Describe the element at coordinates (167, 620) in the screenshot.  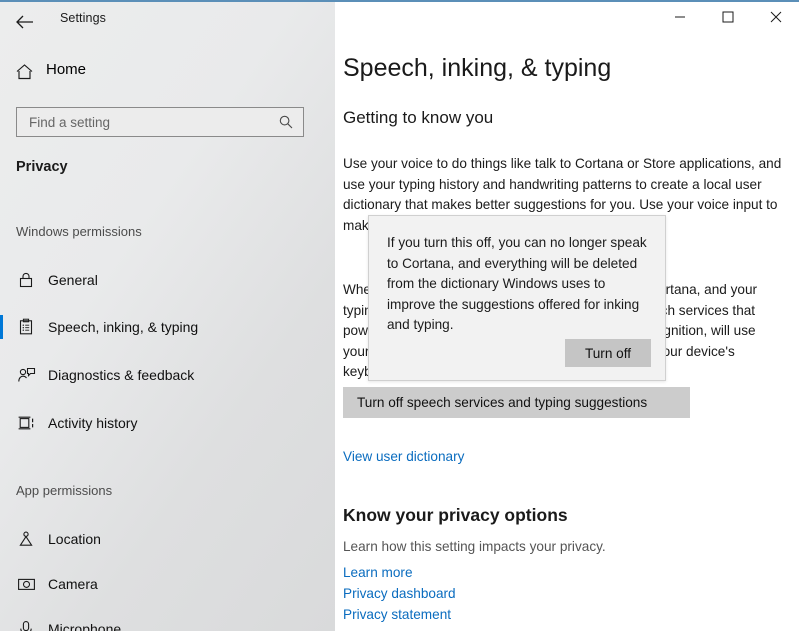
I see `sidebar-item-microphone: Microphone` at that location.